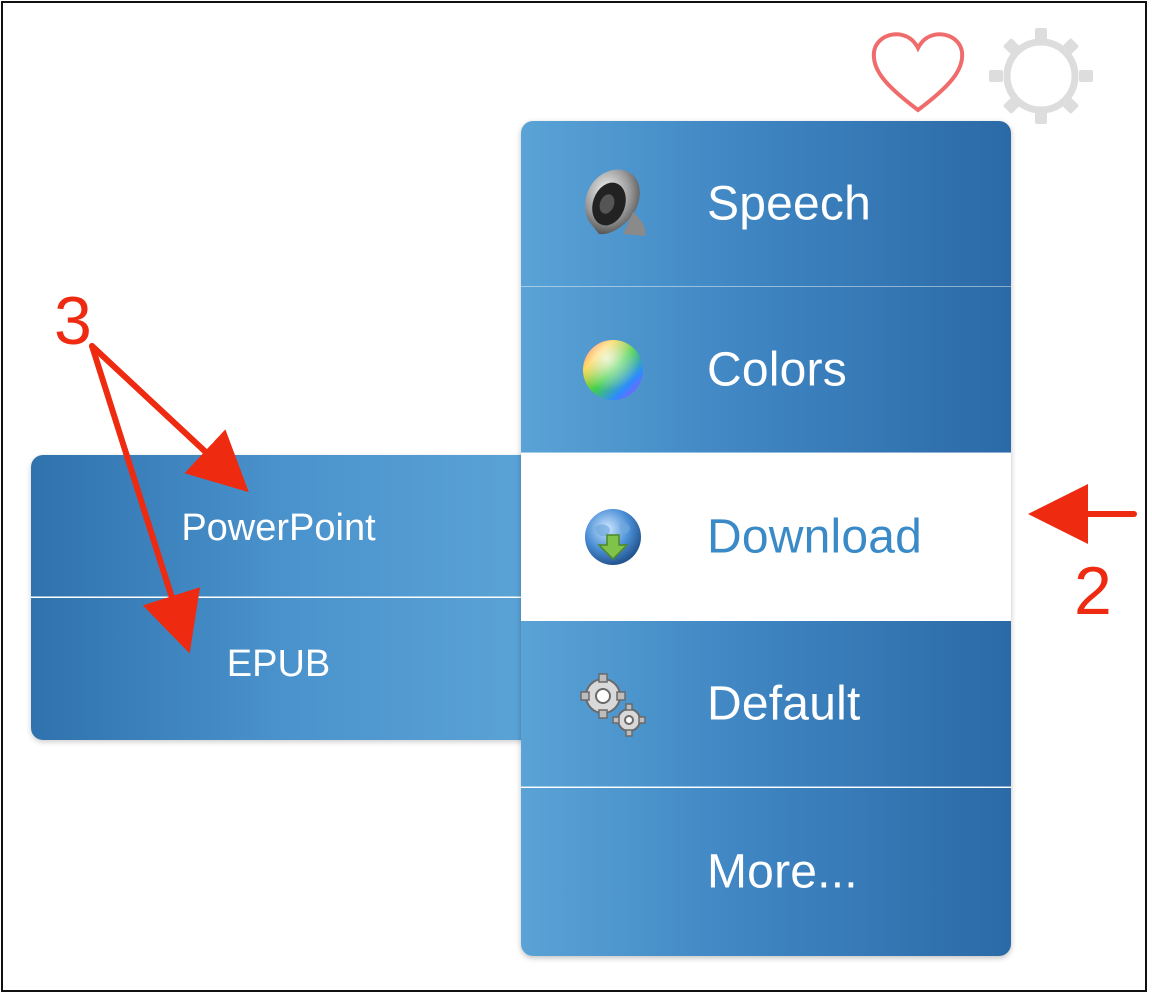 This screenshot has height=996, width=1152. I want to click on menu-item-download: Download, so click(766, 537).